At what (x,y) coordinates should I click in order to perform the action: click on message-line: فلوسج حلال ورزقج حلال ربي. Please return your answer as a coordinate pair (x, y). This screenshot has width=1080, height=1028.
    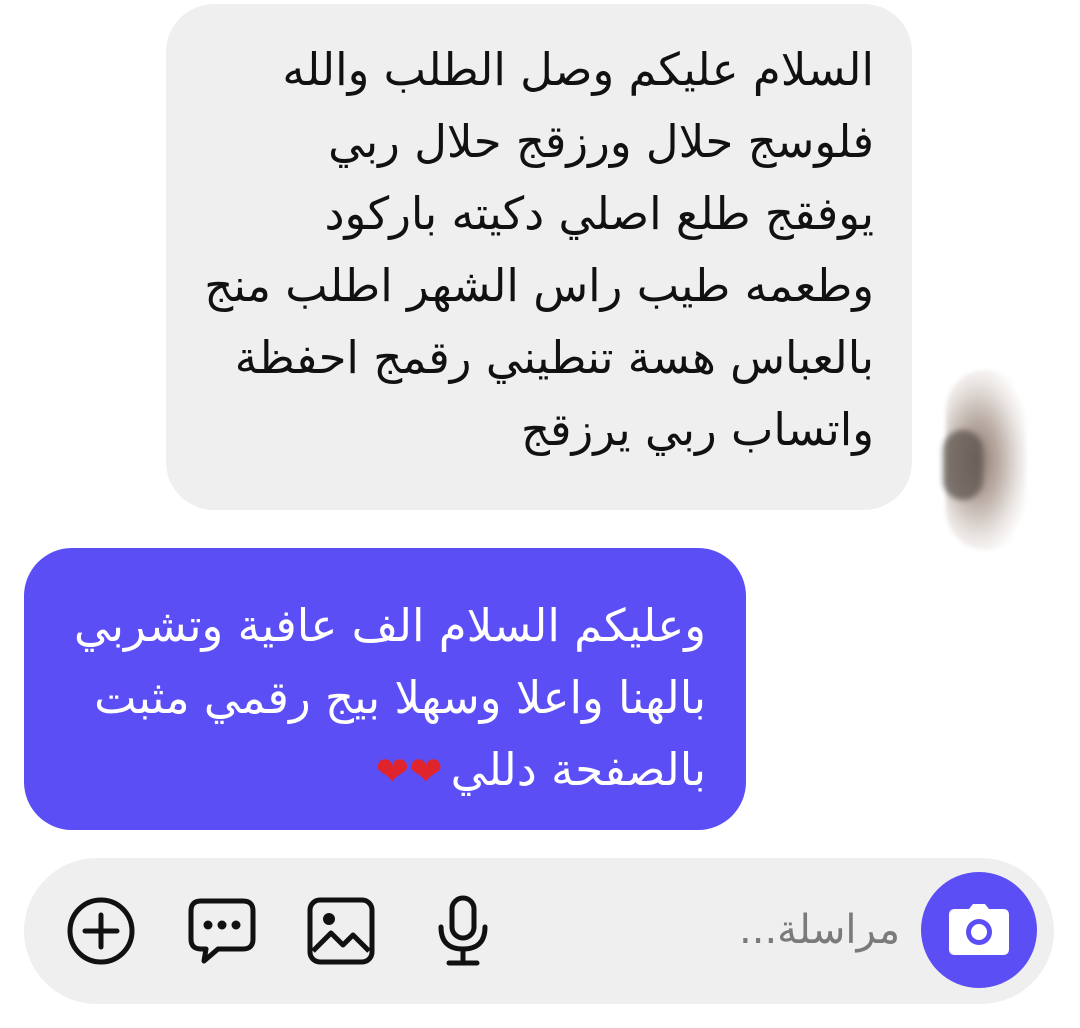
    Looking at the image, I should click on (601, 141).